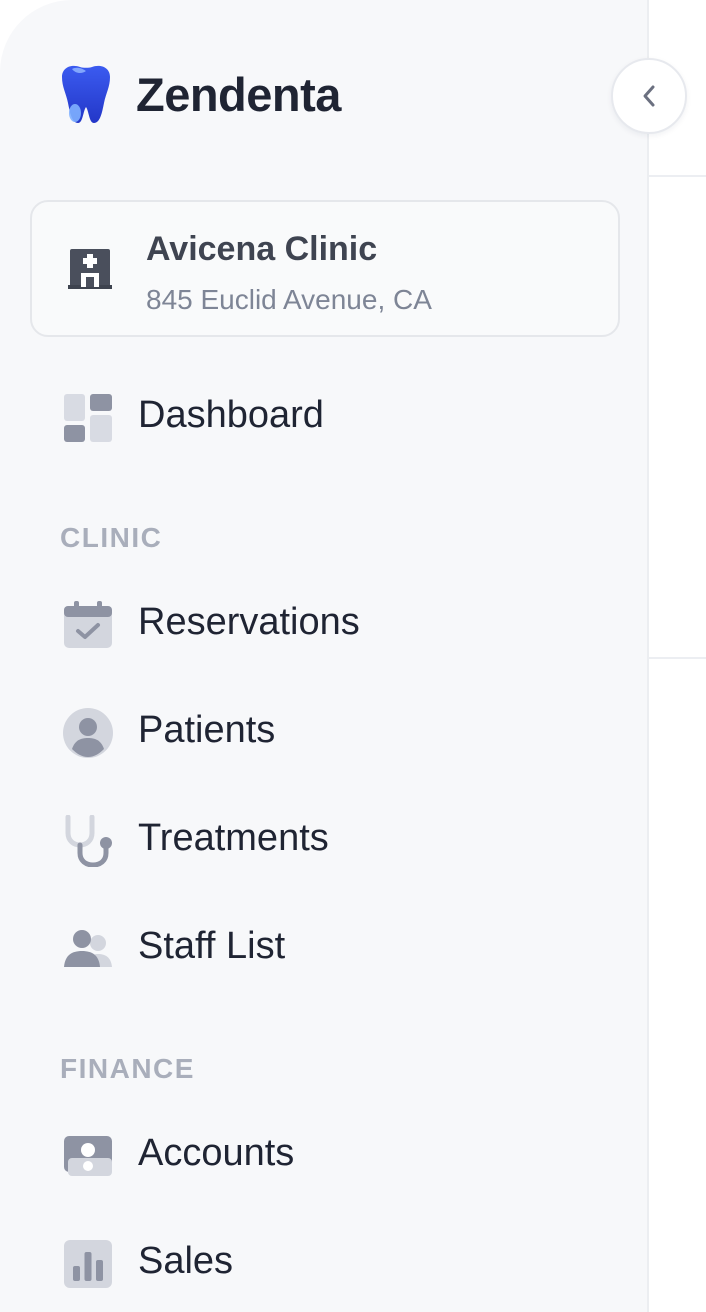 The image size is (706, 1312). What do you see at coordinates (325, 1264) in the screenshot?
I see `sidebar-item-sales: Sales` at bounding box center [325, 1264].